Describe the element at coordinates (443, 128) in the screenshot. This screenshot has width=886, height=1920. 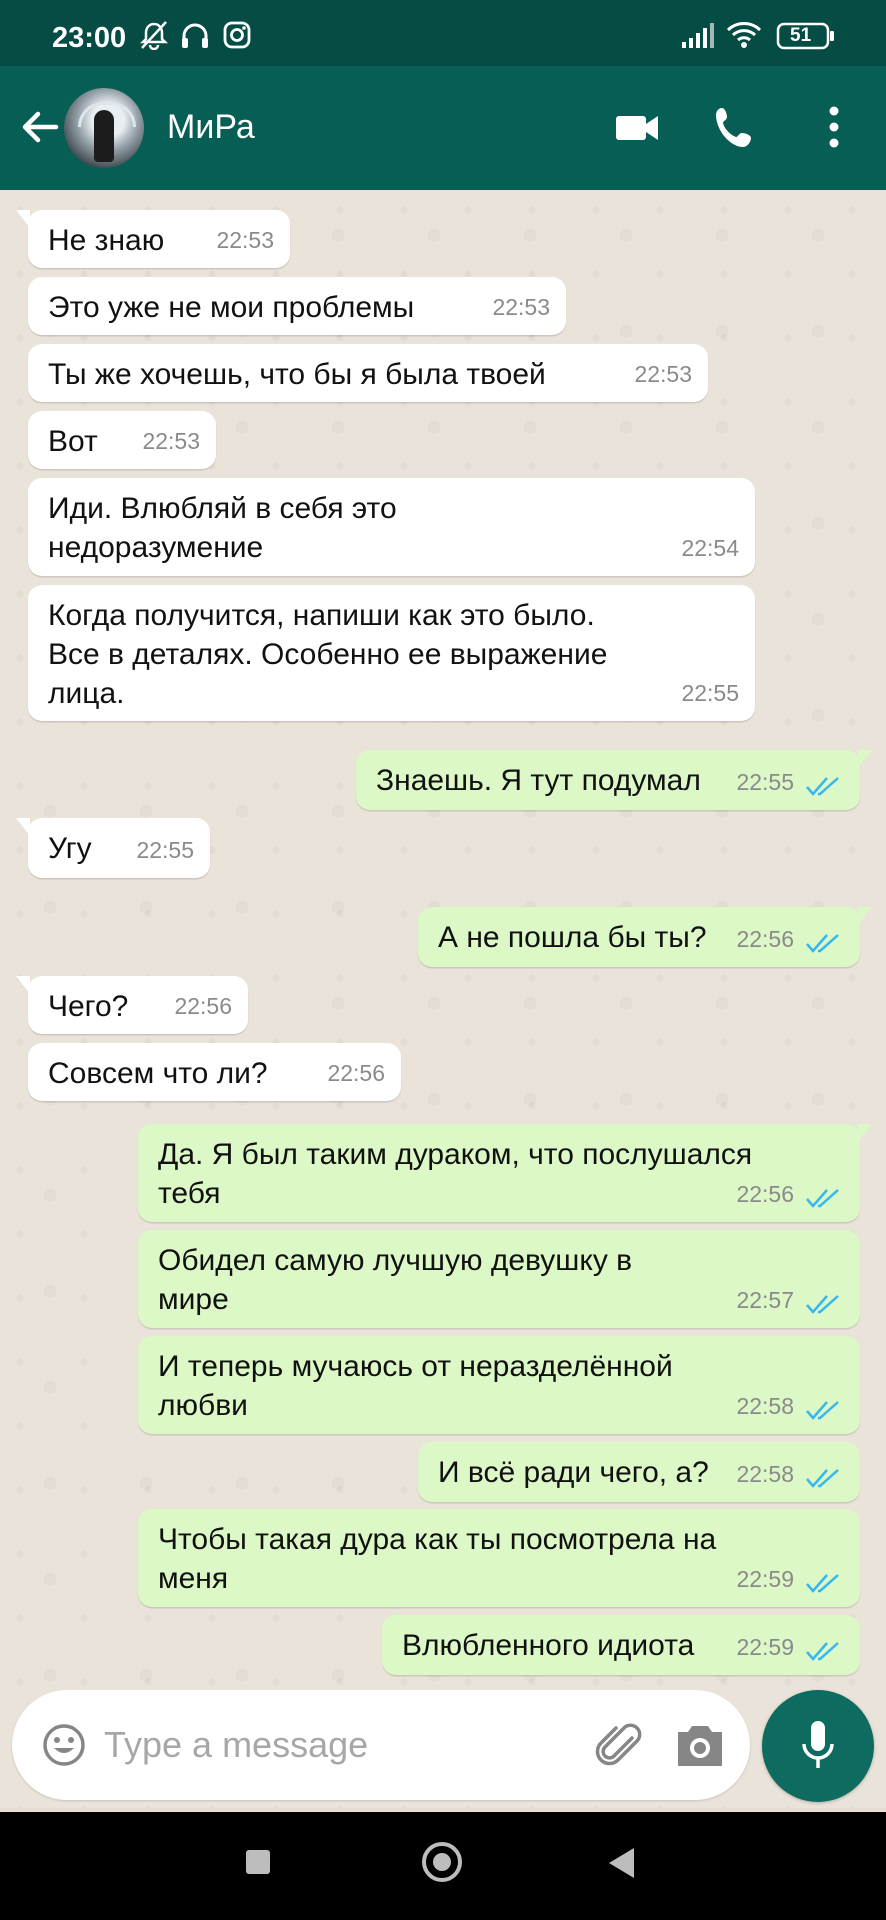
I see `chat-header: МиРа` at that location.